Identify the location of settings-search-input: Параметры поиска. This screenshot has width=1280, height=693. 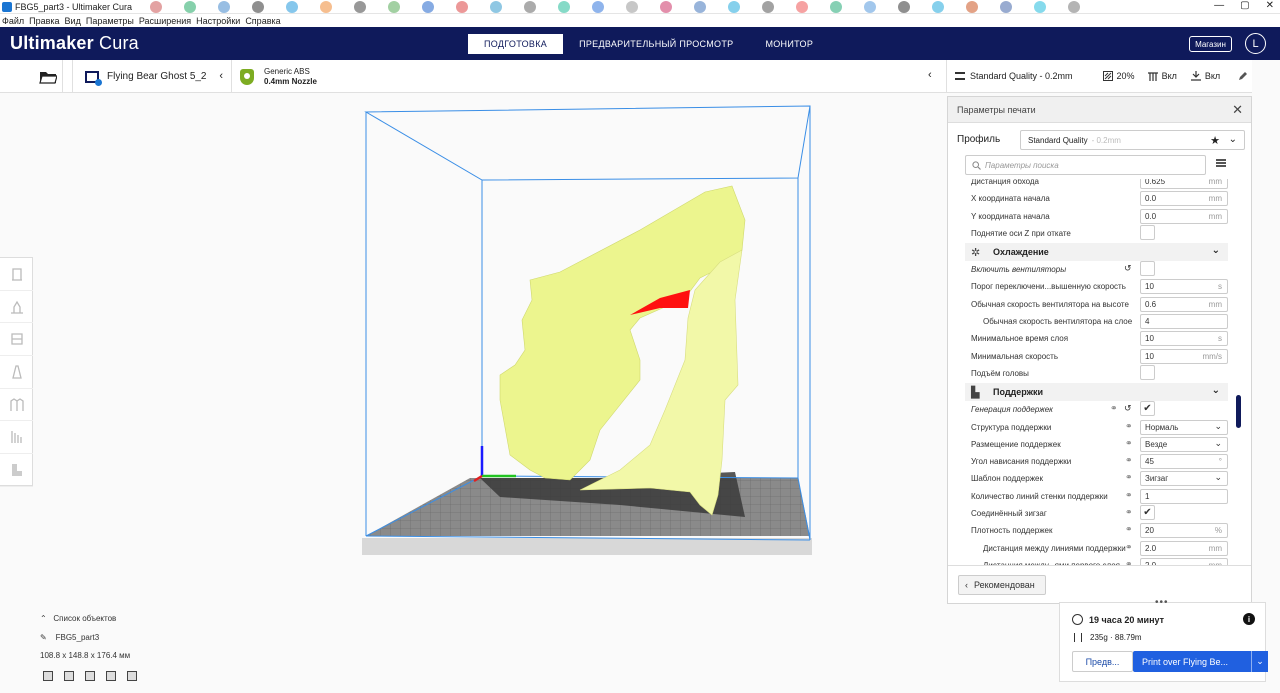
(1085, 165).